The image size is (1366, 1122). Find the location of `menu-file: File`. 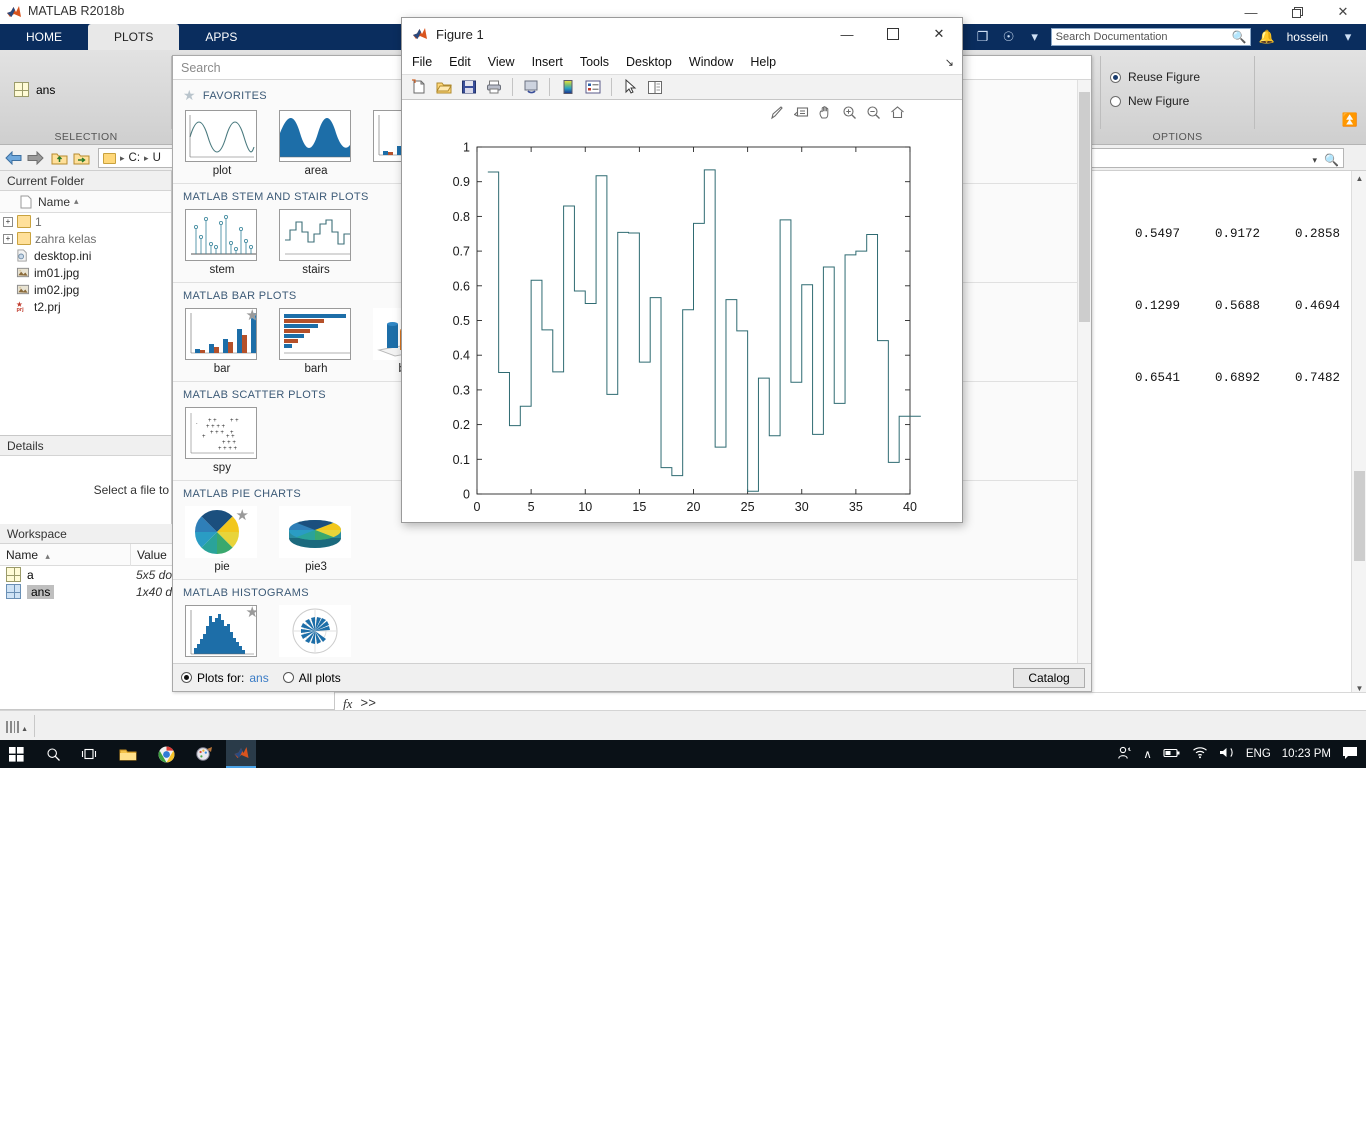

menu-file: File is located at coordinates (422, 62).